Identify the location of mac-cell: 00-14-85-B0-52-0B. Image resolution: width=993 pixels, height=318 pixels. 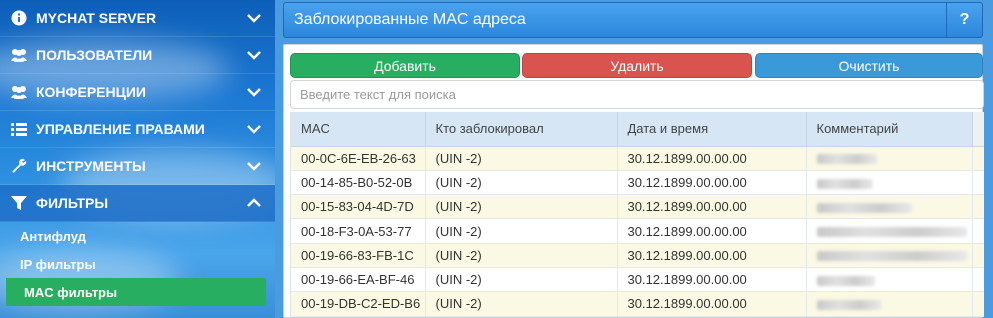
(358, 183).